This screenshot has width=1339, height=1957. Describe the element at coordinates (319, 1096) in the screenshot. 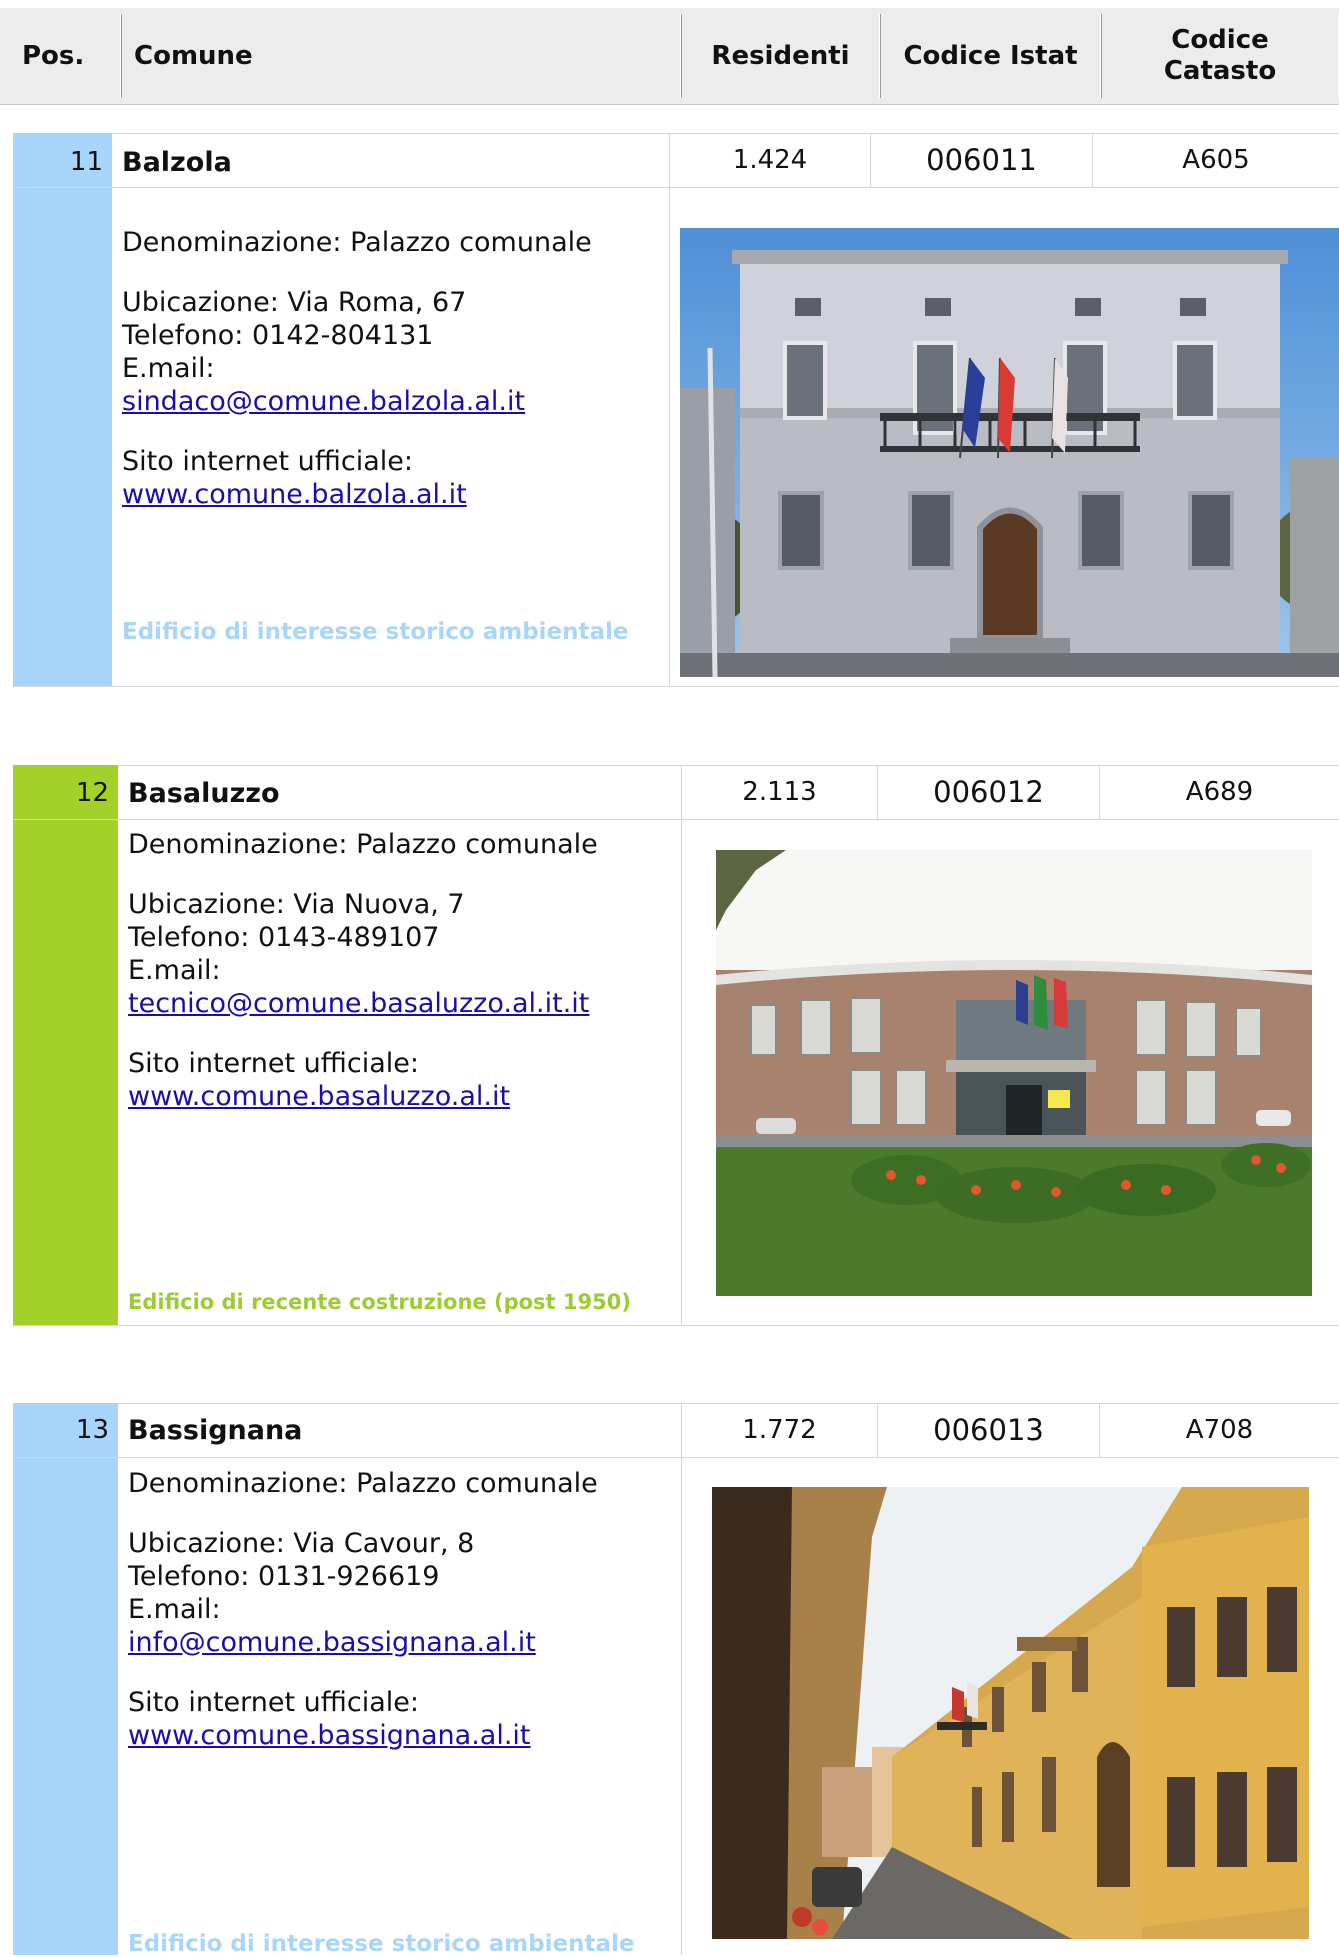

I see `website-link: www.comune.basaluzzo.al.it` at that location.